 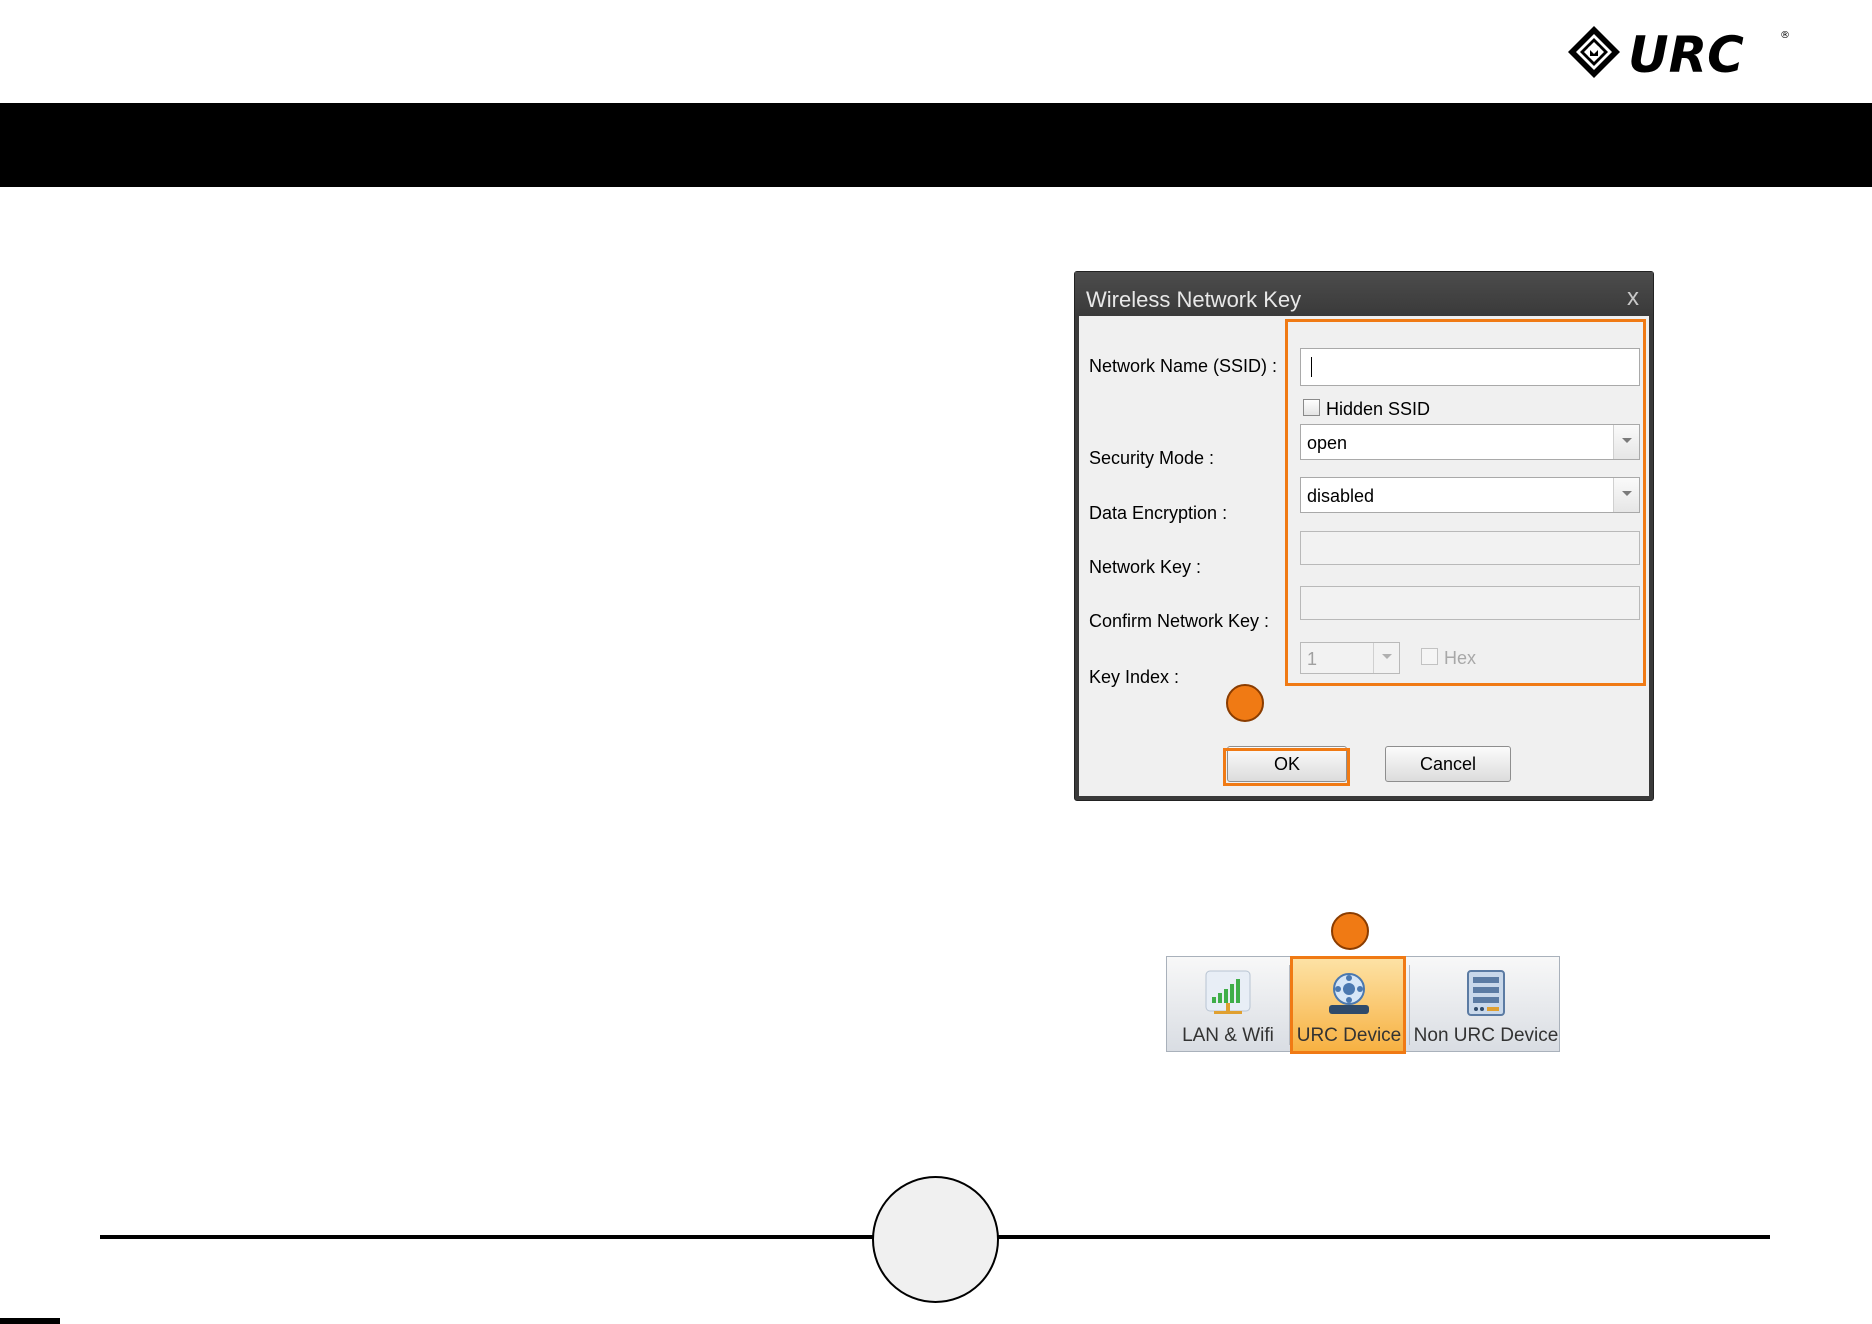 I want to click on logo-text: URC, so click(x=1686, y=55).